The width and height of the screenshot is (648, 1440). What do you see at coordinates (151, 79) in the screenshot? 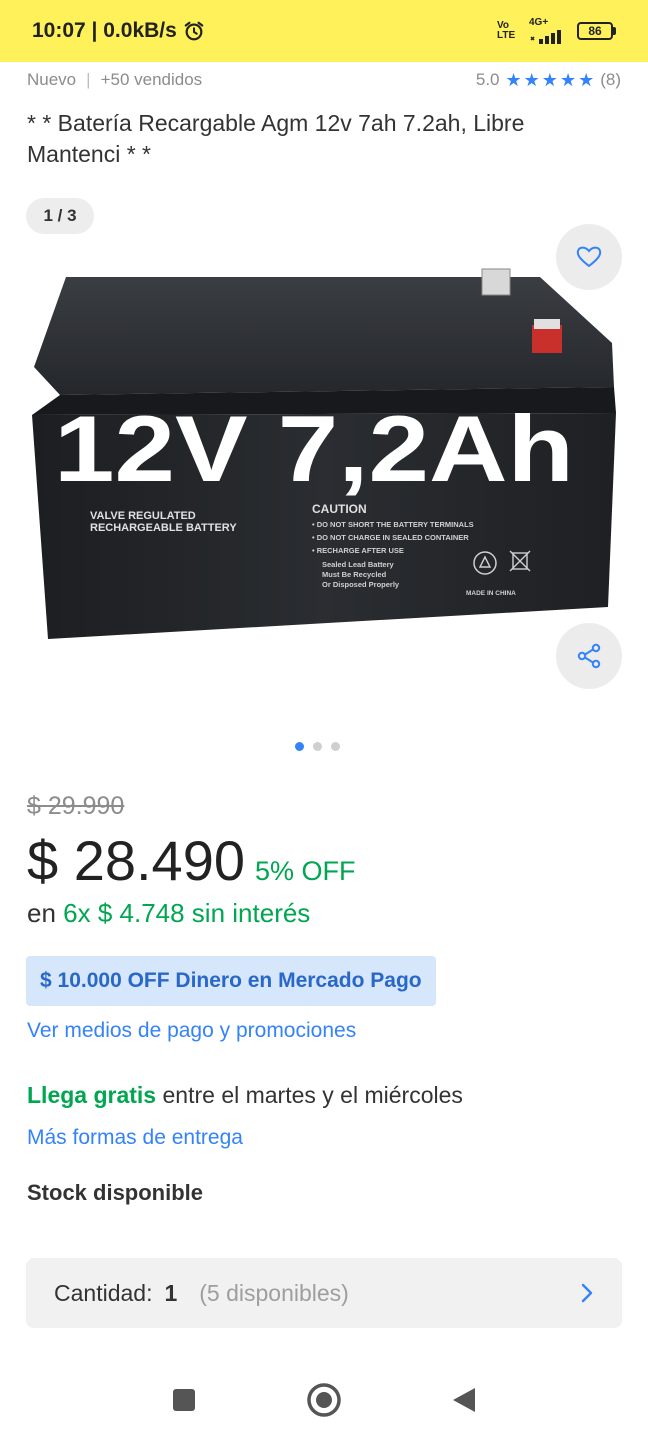
I see `sold-count: +50 vendidos` at bounding box center [151, 79].